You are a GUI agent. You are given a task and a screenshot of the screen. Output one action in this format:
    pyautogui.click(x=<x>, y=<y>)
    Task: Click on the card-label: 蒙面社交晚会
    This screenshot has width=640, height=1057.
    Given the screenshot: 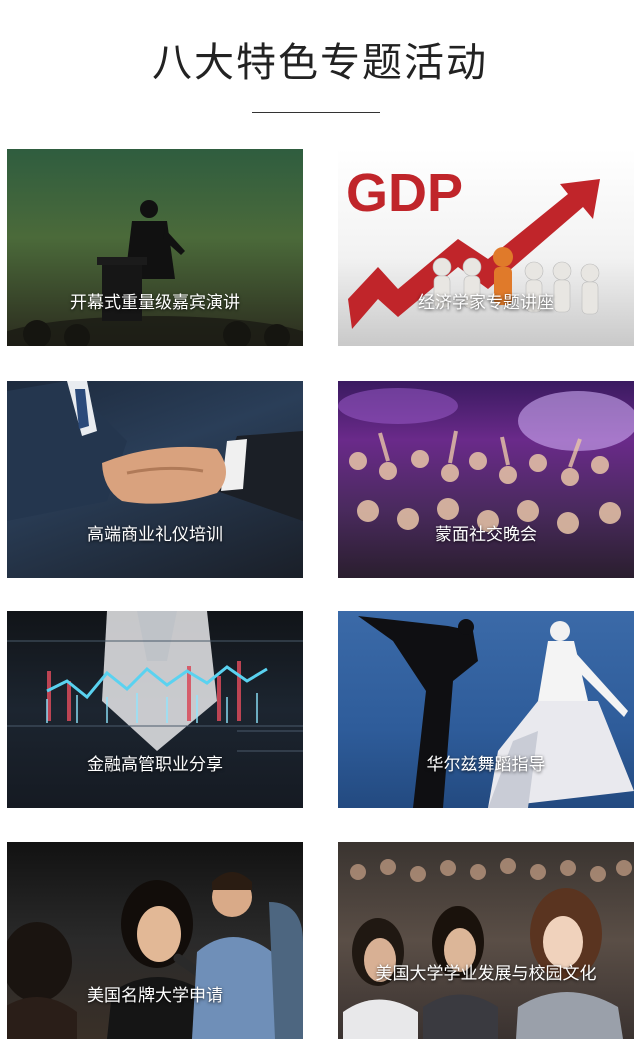 What is the action you would take?
    pyautogui.click(x=486, y=535)
    